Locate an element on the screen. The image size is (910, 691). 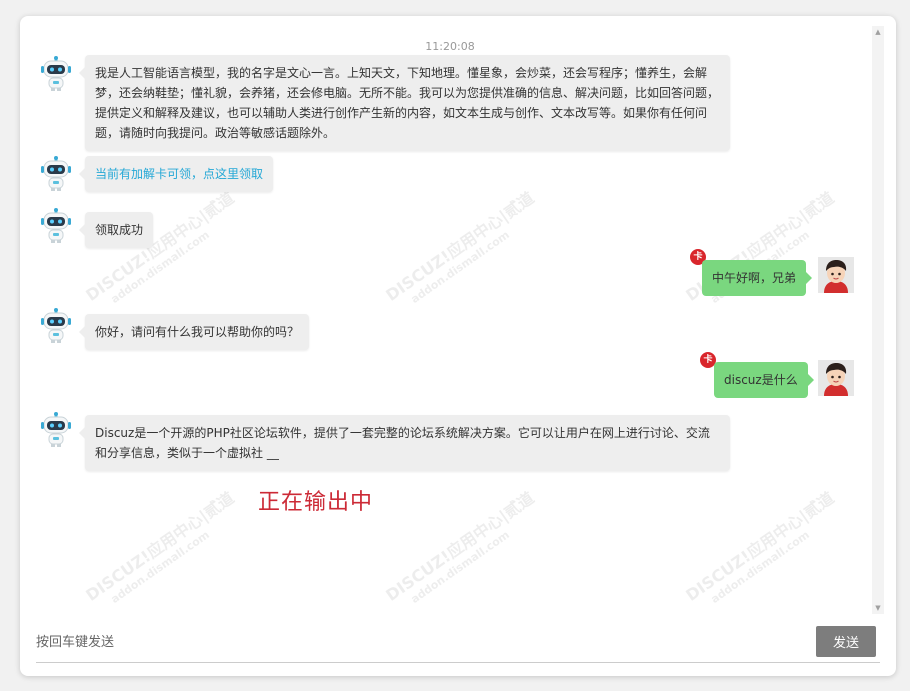
triangle-down-icon: ▼ is located at coordinates (878, 608).